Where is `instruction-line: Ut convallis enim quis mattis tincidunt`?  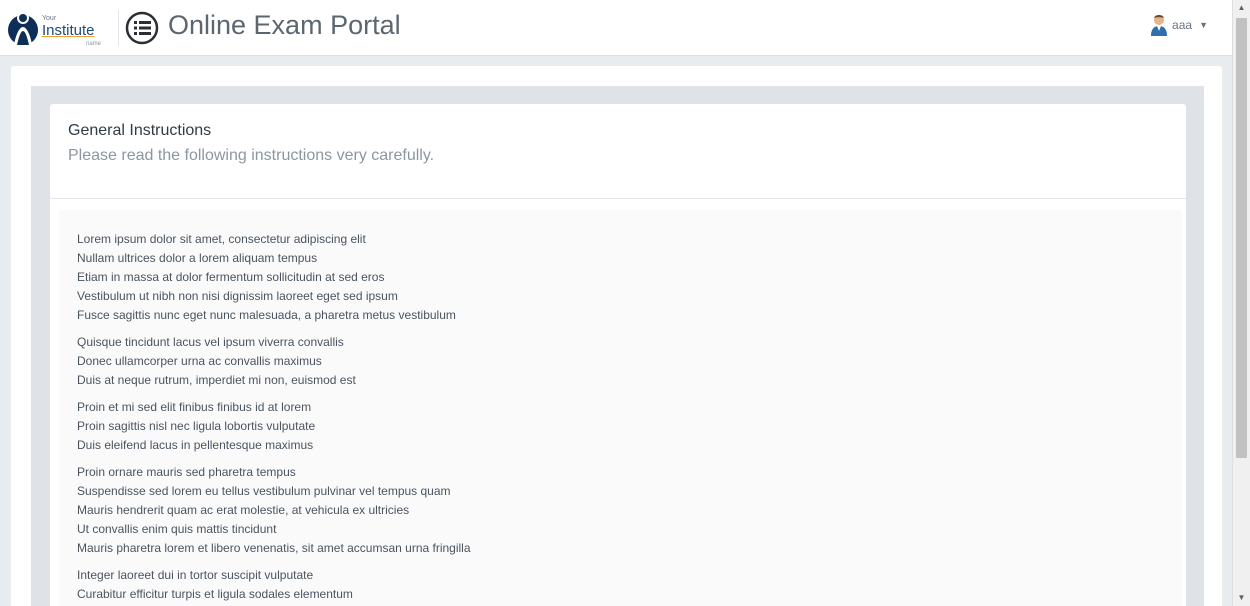
instruction-line: Ut convallis enim quis mattis tincidunt is located at coordinates (177, 529).